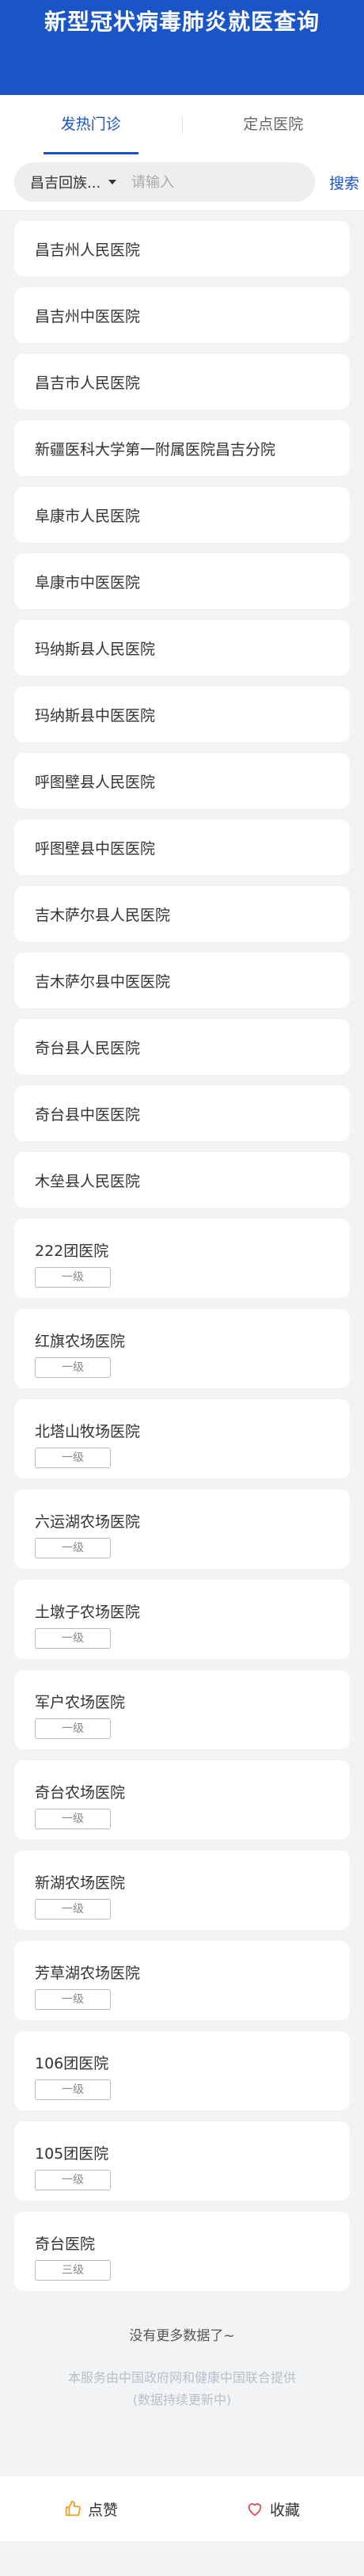  I want to click on hospital-name: 呼图壁县中医医院, so click(95, 848).